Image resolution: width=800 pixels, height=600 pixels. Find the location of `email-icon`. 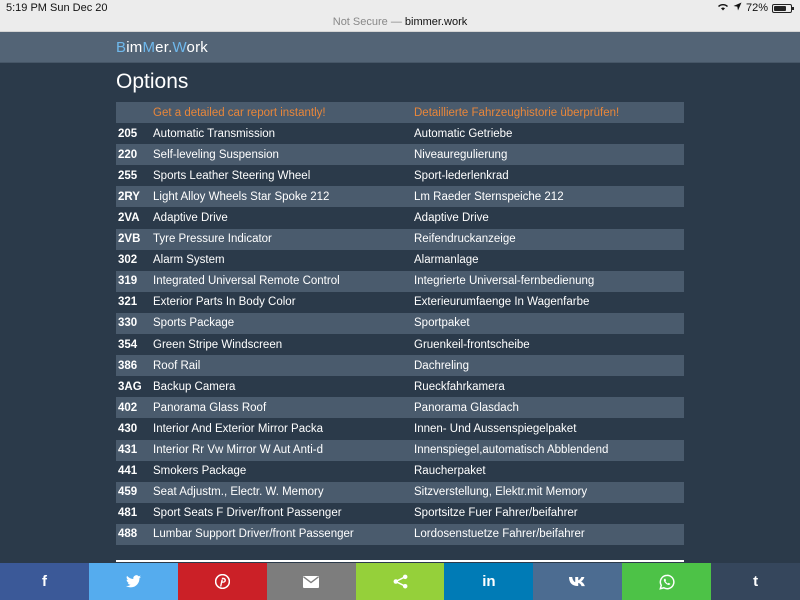

email-icon is located at coordinates (311, 581).